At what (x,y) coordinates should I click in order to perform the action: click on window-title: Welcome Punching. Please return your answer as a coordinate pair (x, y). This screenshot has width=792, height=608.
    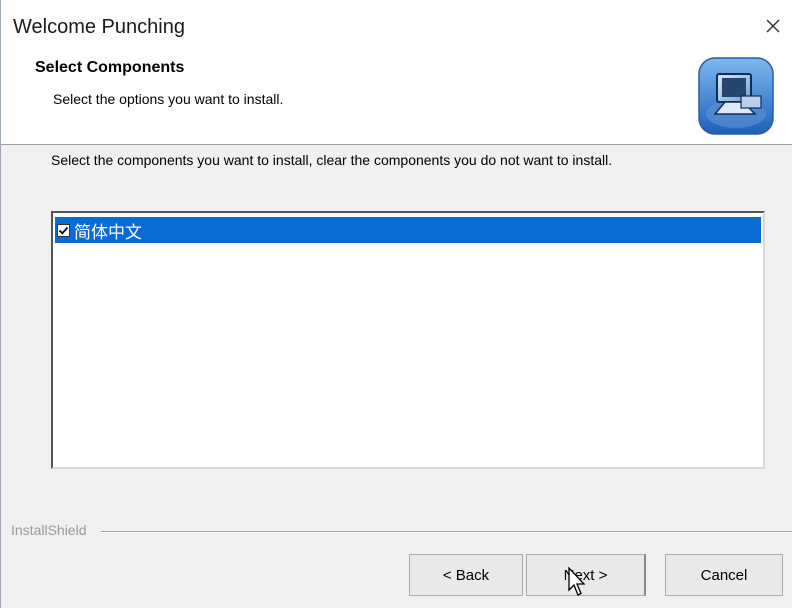
    Looking at the image, I should click on (99, 27).